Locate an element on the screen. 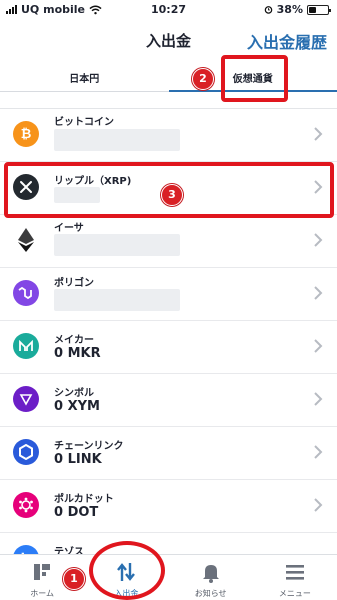 The image size is (337, 600). ethereum-icon is located at coordinates (26, 240).